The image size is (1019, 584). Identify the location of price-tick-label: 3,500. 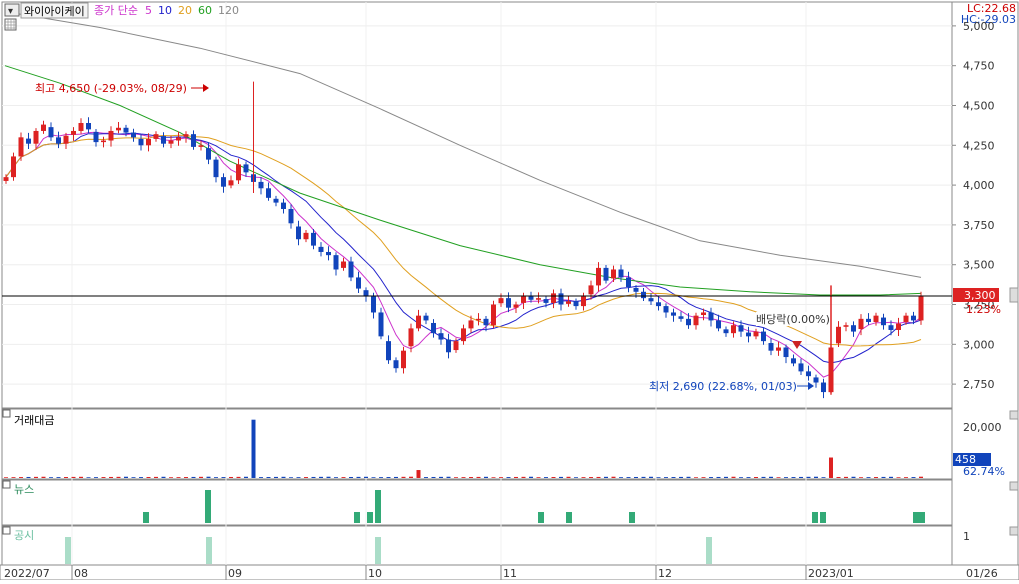
(979, 265).